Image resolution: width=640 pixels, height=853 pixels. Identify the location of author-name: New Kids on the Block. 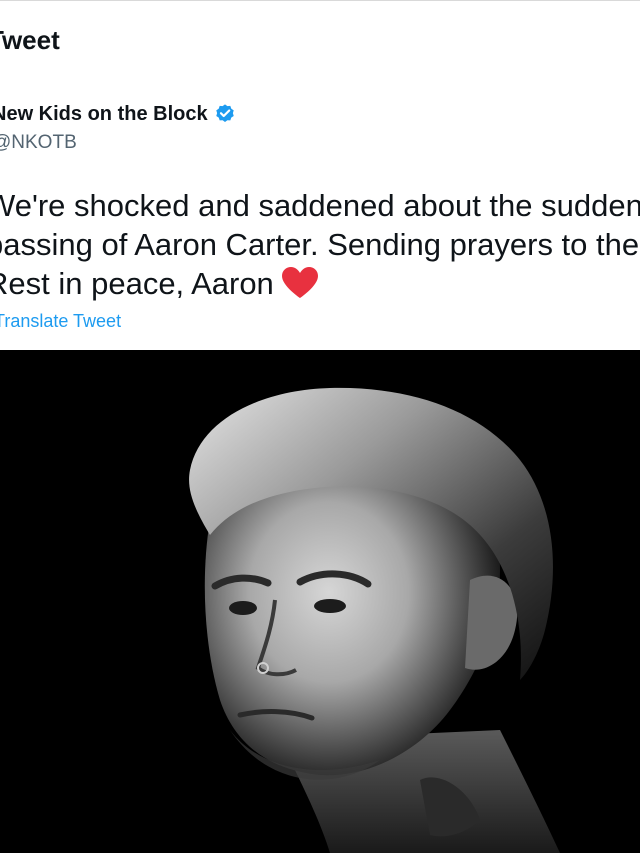
(104, 114).